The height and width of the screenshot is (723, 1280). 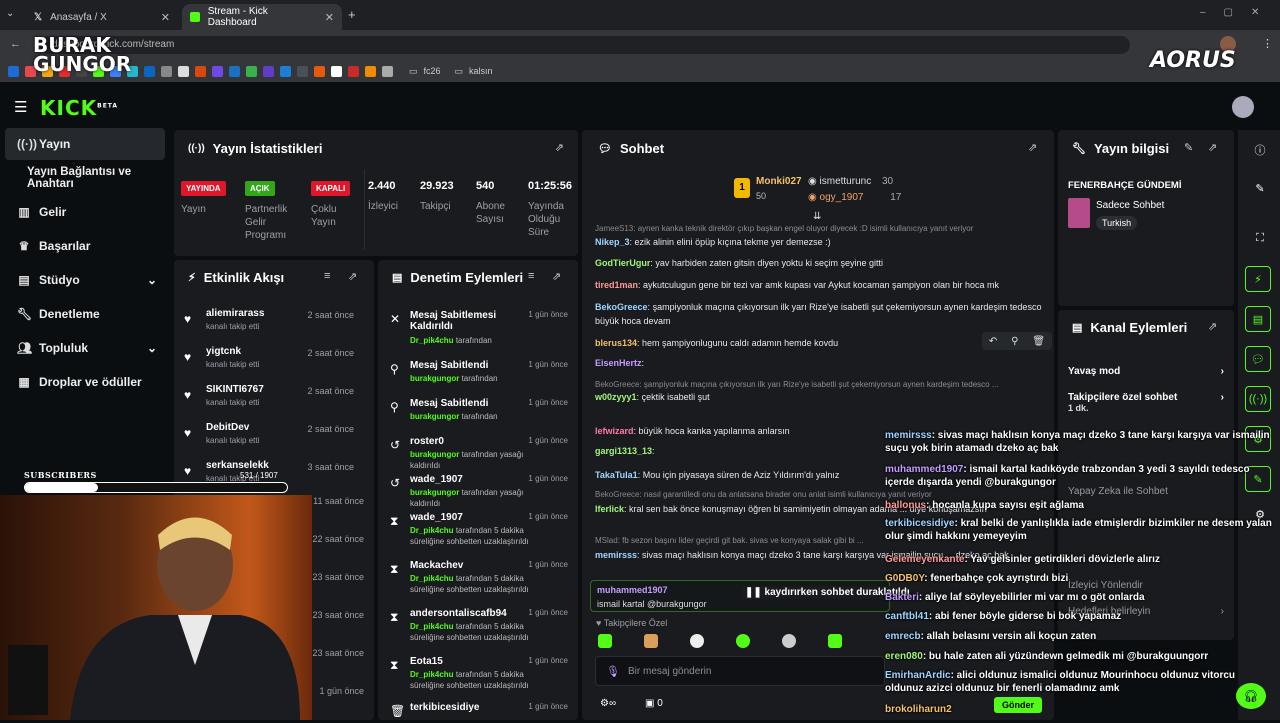 What do you see at coordinates (614, 431) in the screenshot?
I see `chat-username: lefwizard` at bounding box center [614, 431].